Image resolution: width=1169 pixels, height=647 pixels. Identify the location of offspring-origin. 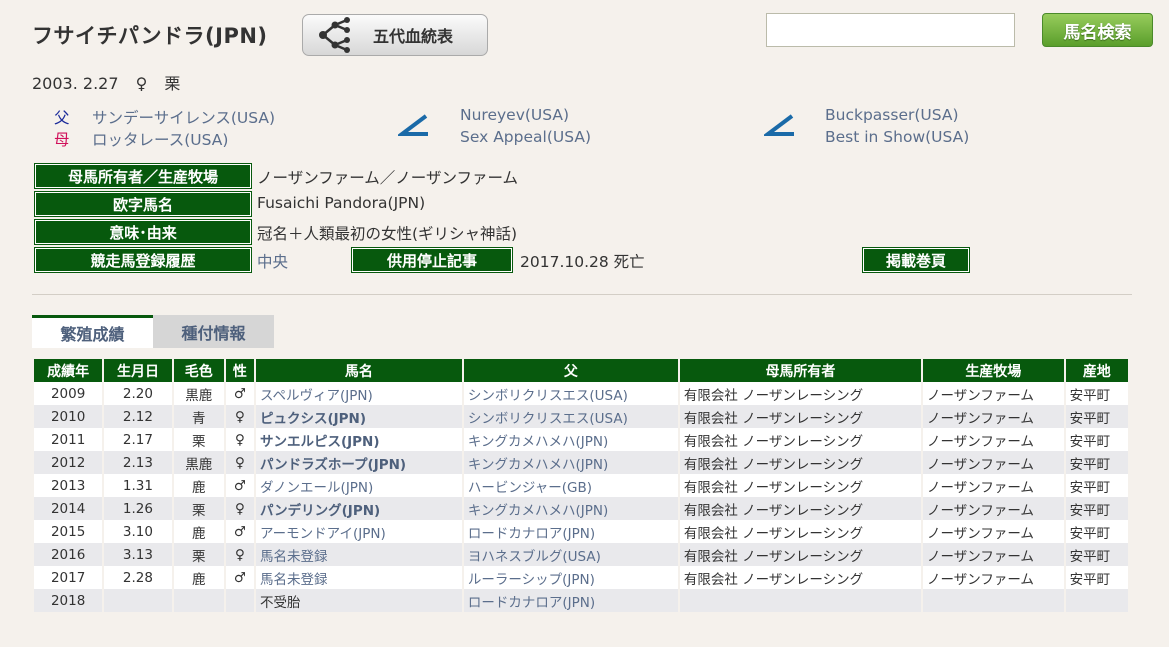
(1096, 600).